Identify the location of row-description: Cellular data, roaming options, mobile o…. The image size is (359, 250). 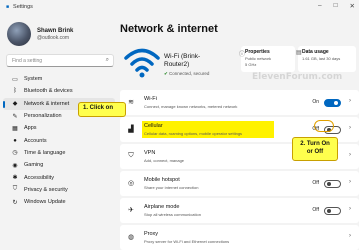
(193, 133).